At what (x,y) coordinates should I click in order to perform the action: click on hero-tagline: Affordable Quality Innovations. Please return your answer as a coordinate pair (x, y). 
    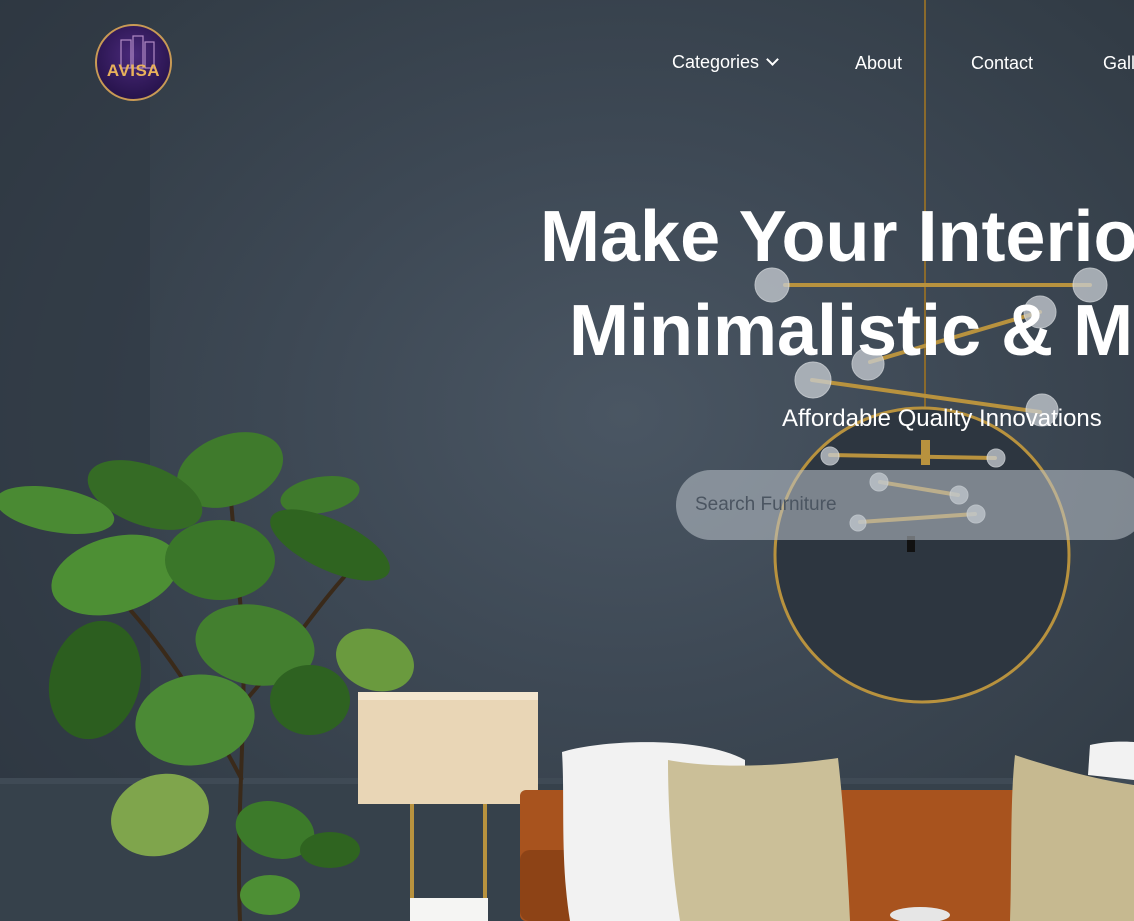
    Looking at the image, I should click on (942, 418).